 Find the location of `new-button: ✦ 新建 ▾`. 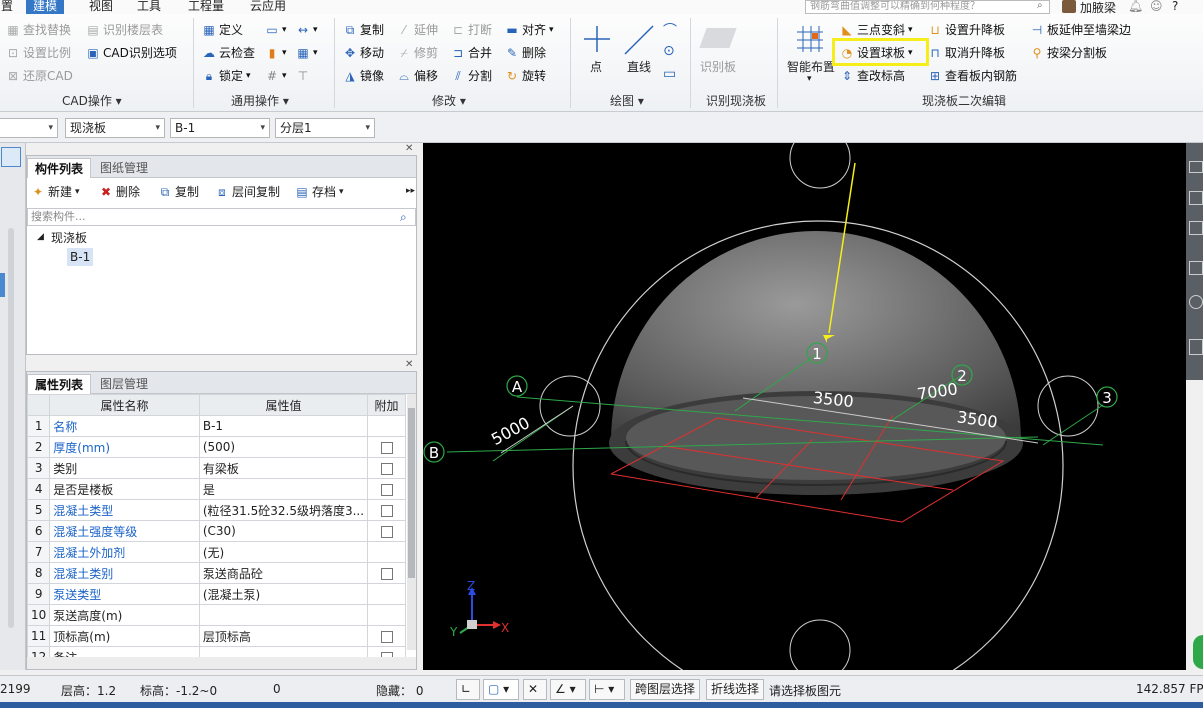

new-button: ✦ 新建 ▾ is located at coordinates (55, 192).